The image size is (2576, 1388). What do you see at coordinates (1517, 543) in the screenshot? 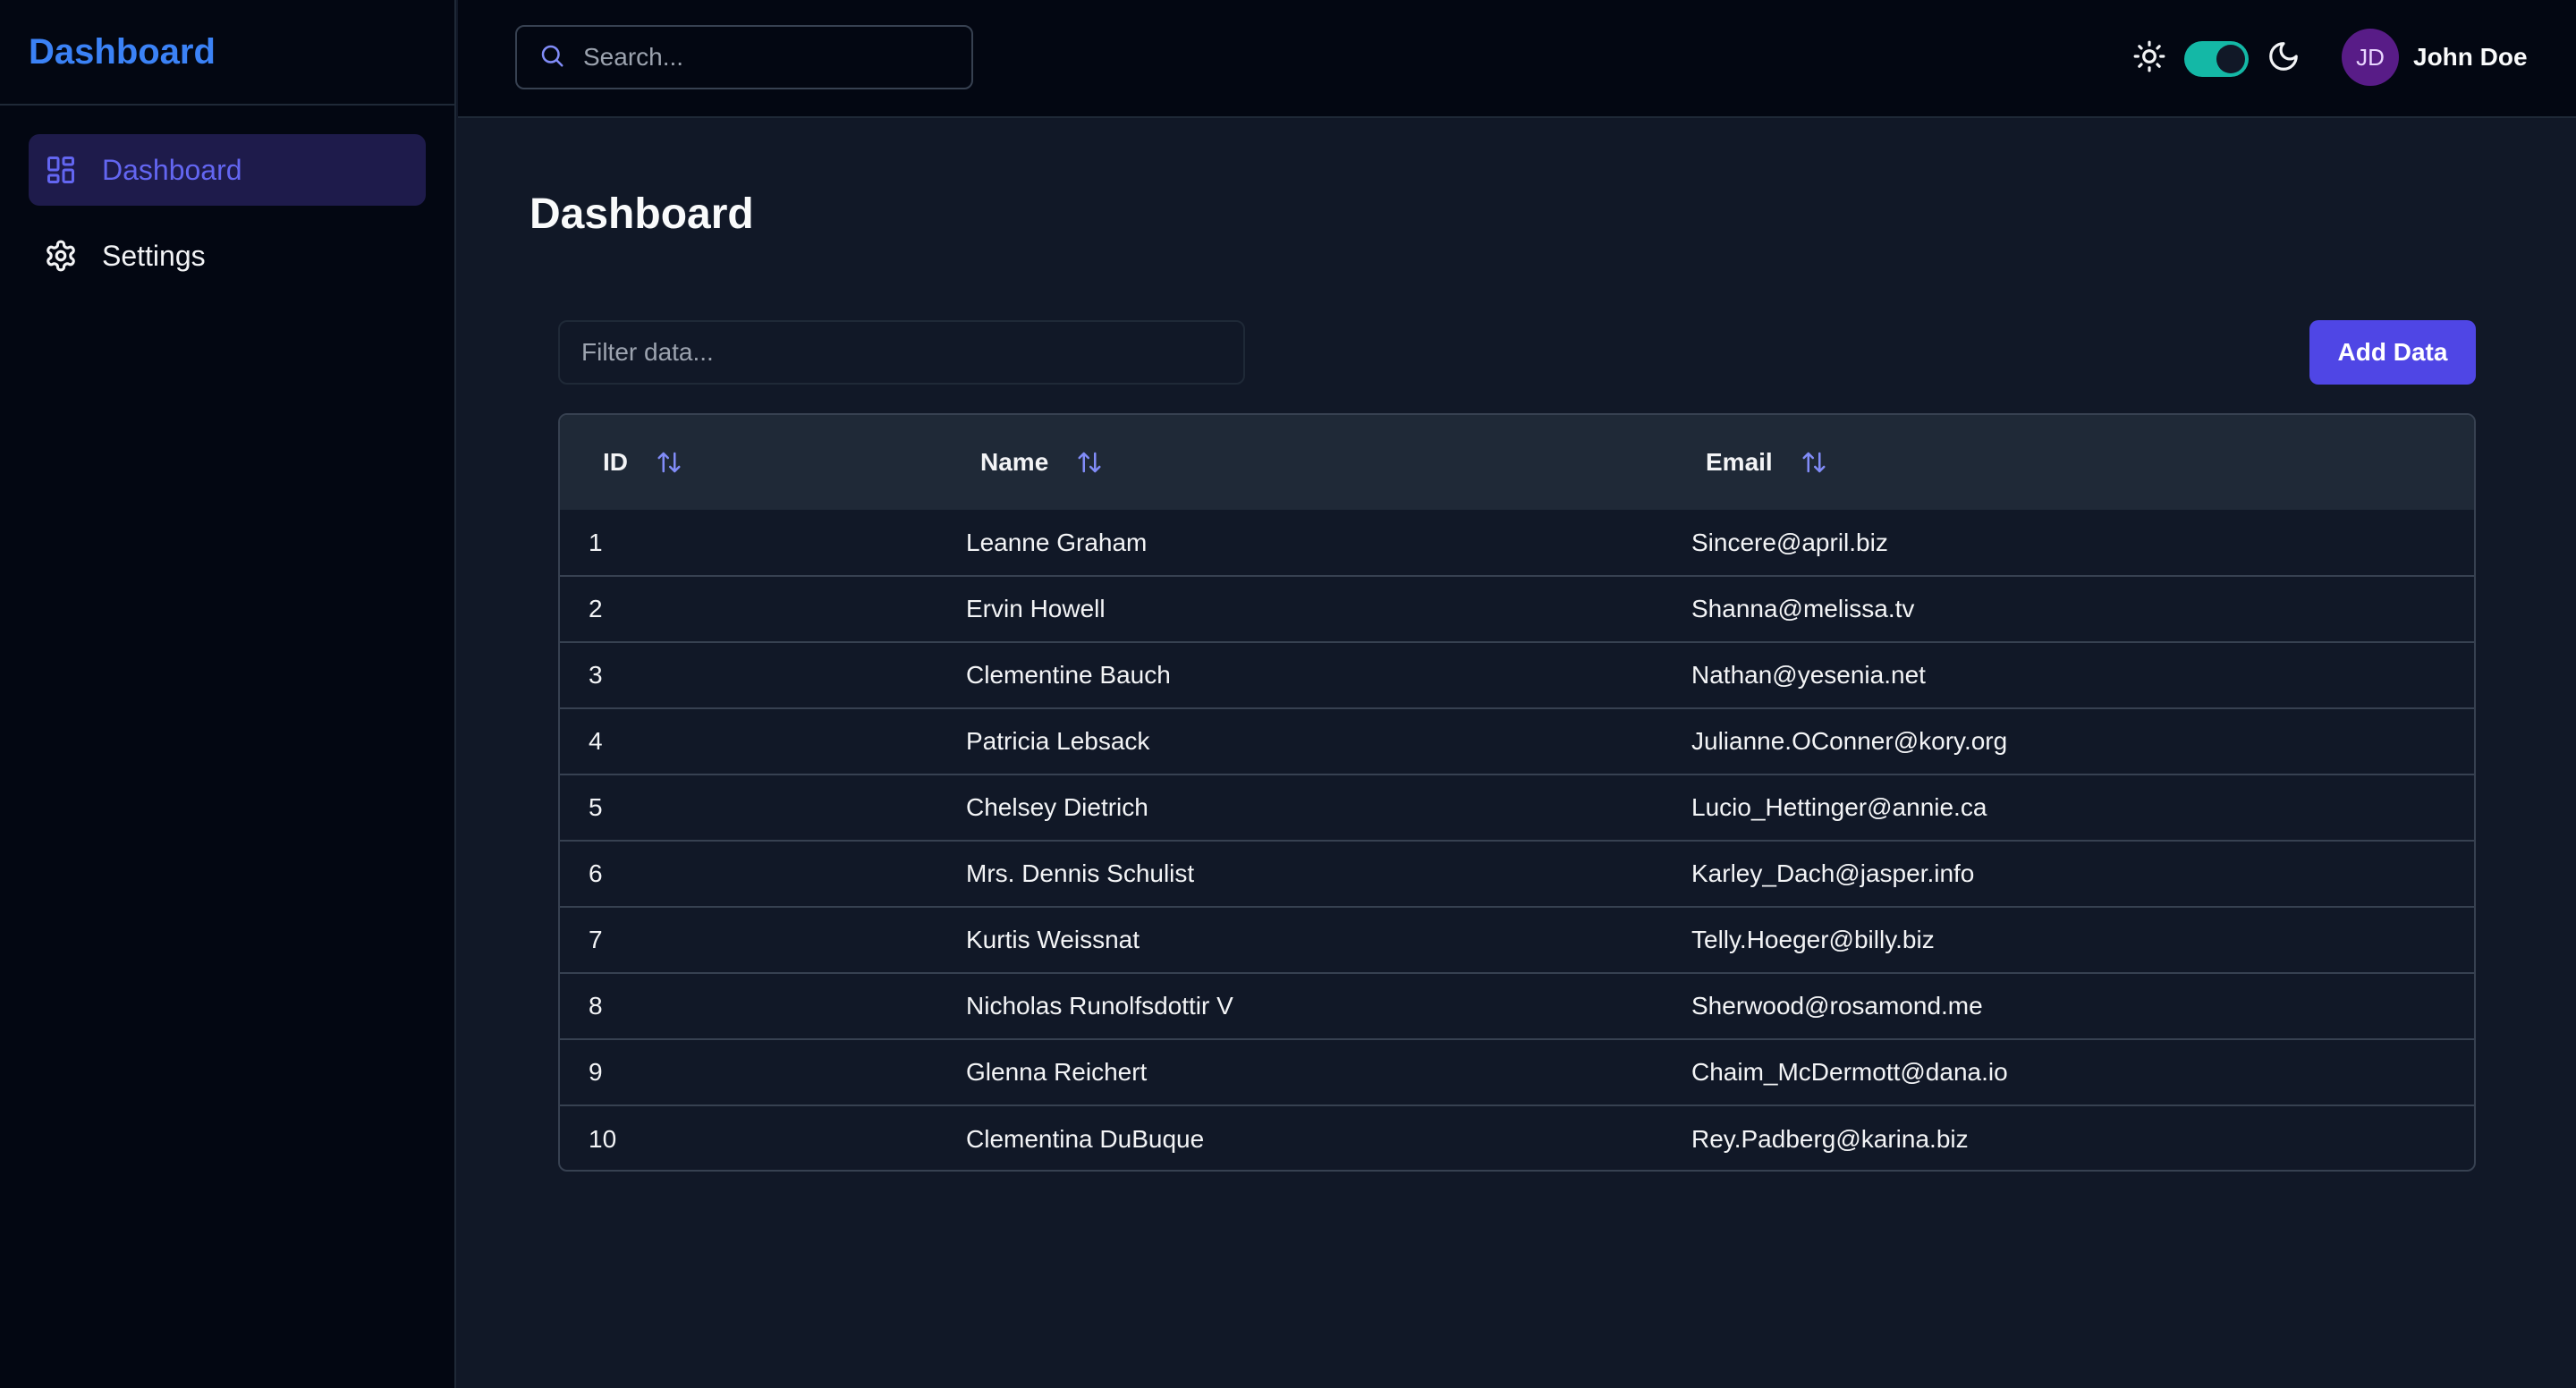
I see `table-row: 1 Leanne Graham Sincere@april.biz` at bounding box center [1517, 543].